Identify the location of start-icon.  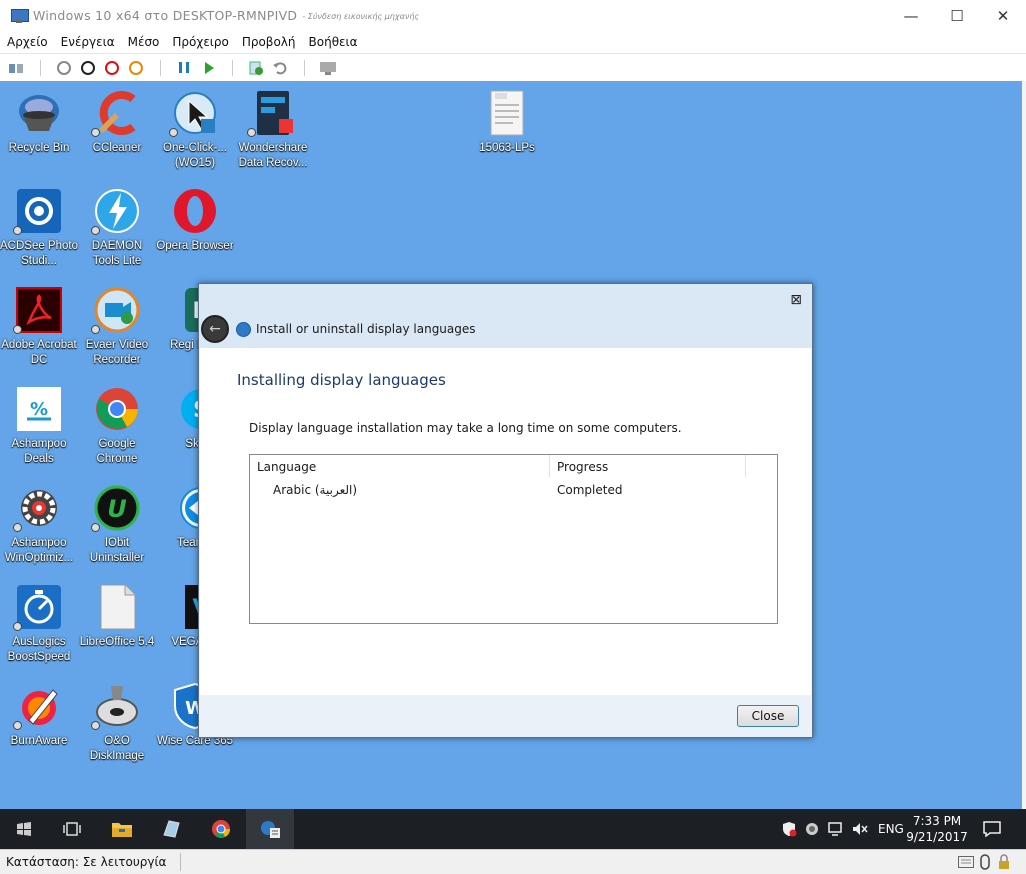
(64, 68).